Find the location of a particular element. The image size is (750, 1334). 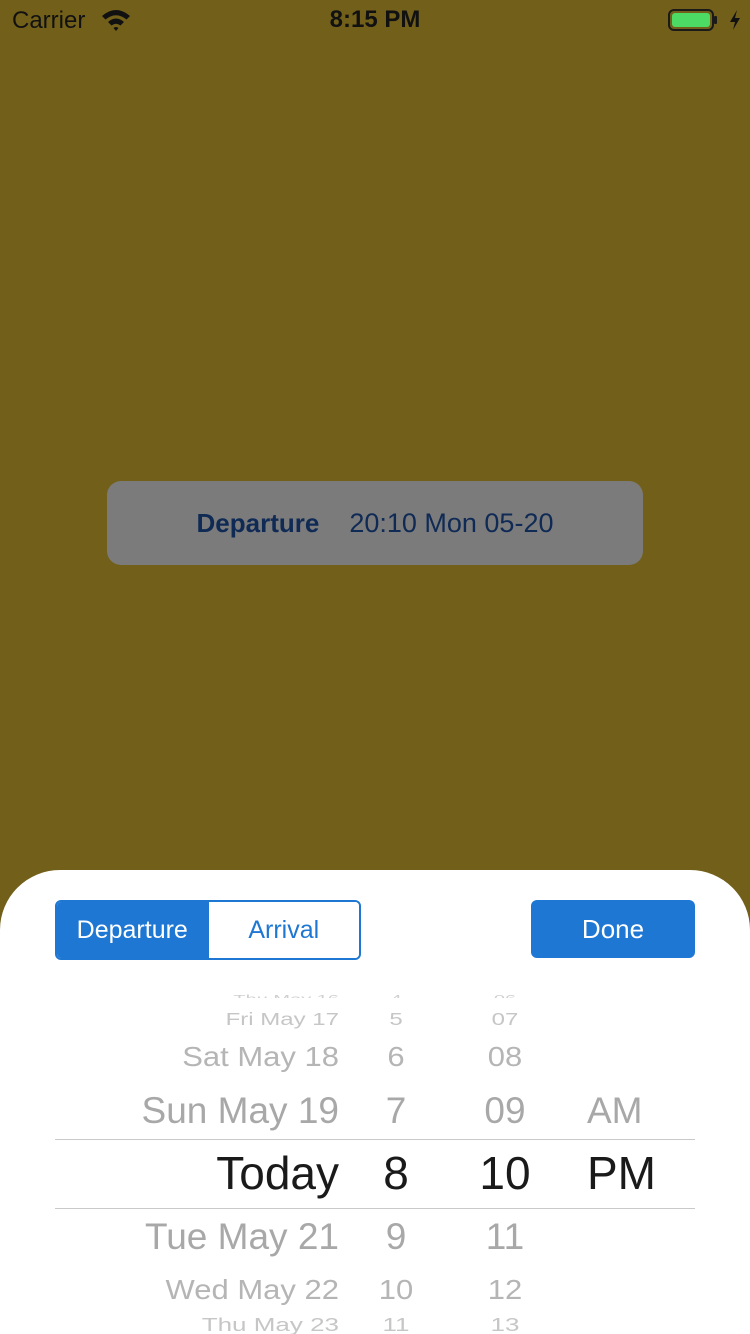

minute-option-selected: 10 is located at coordinates (505, 1173).